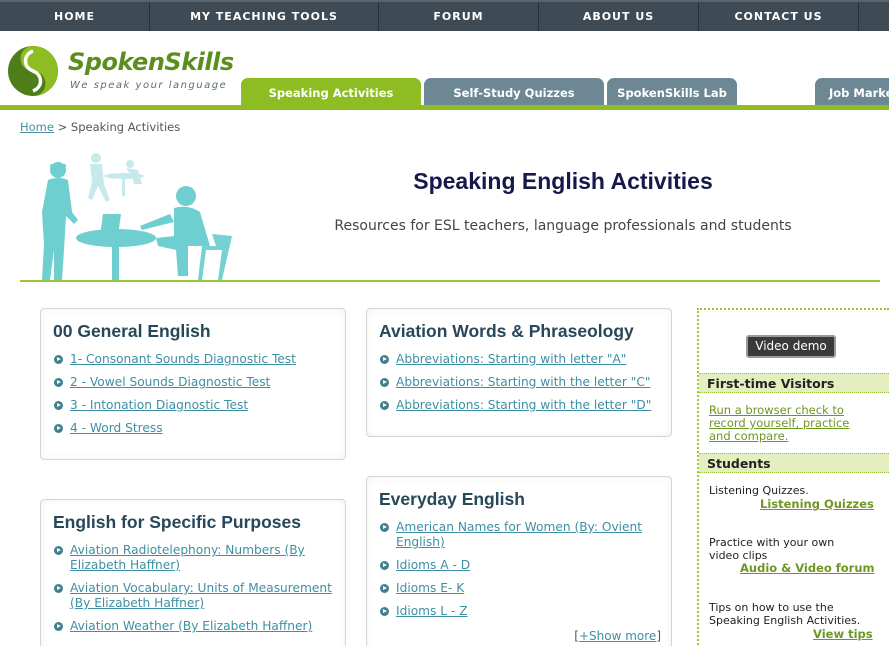  Describe the element at coordinates (619, 16) in the screenshot. I see `nav-about-us: ABOUT US` at that location.